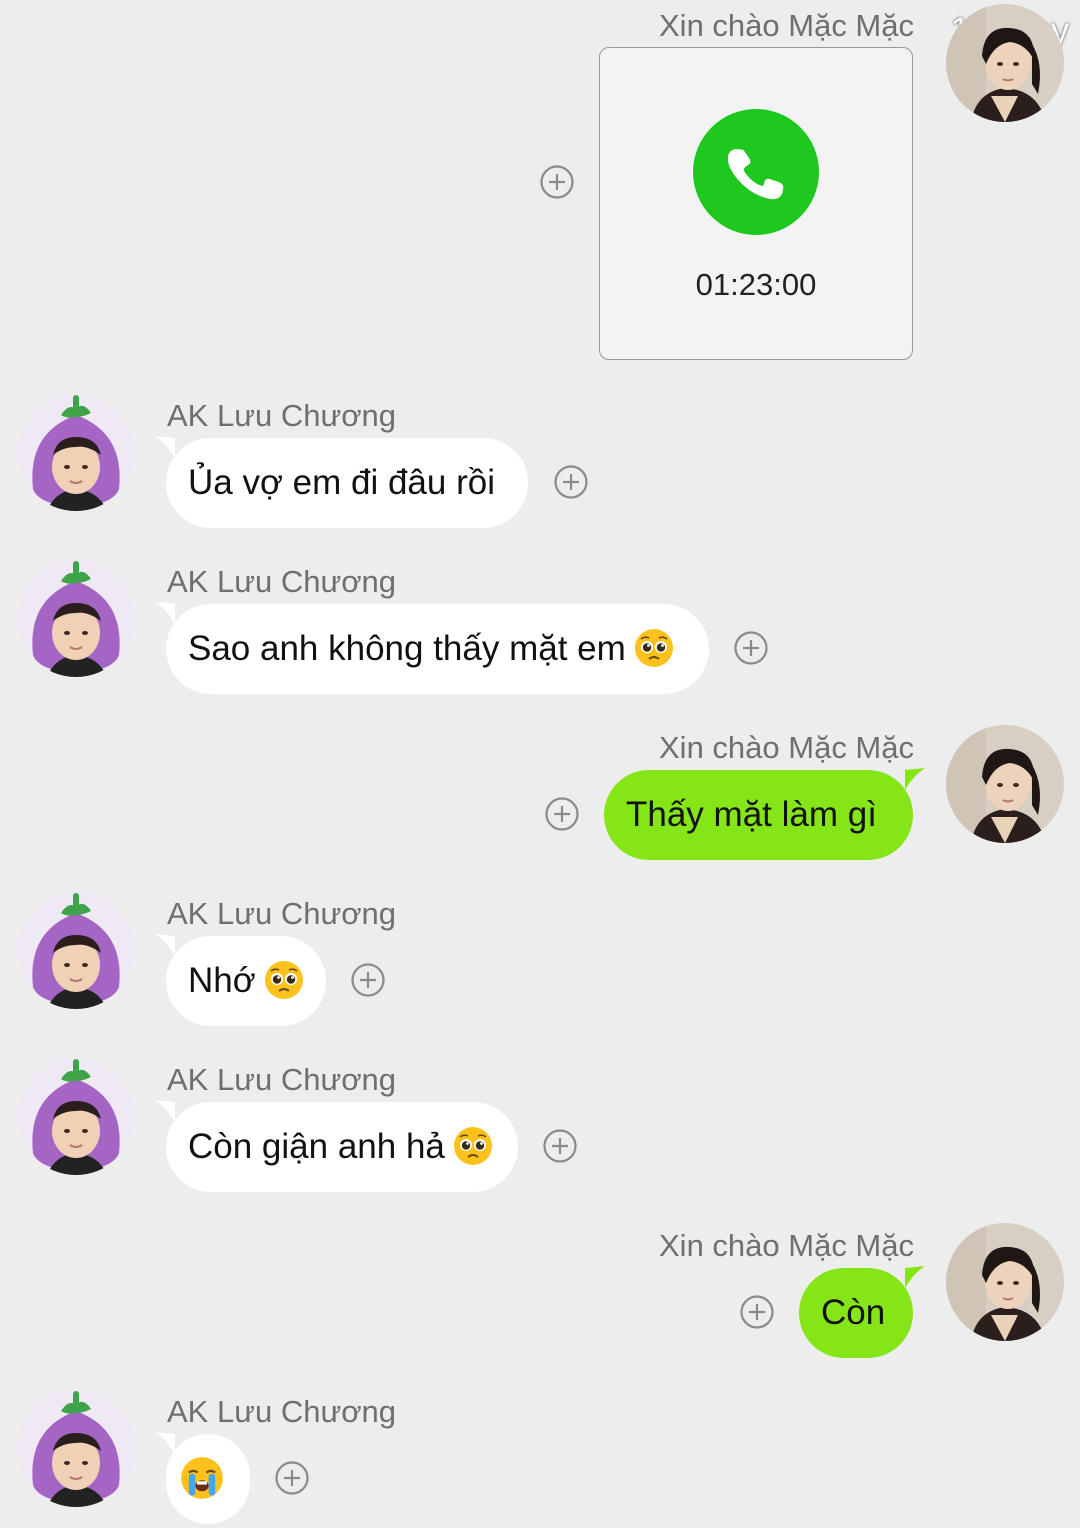 This screenshot has width=1080, height=1528. Describe the element at coordinates (222, 980) in the screenshot. I see `message-text: Nhớ` at that location.